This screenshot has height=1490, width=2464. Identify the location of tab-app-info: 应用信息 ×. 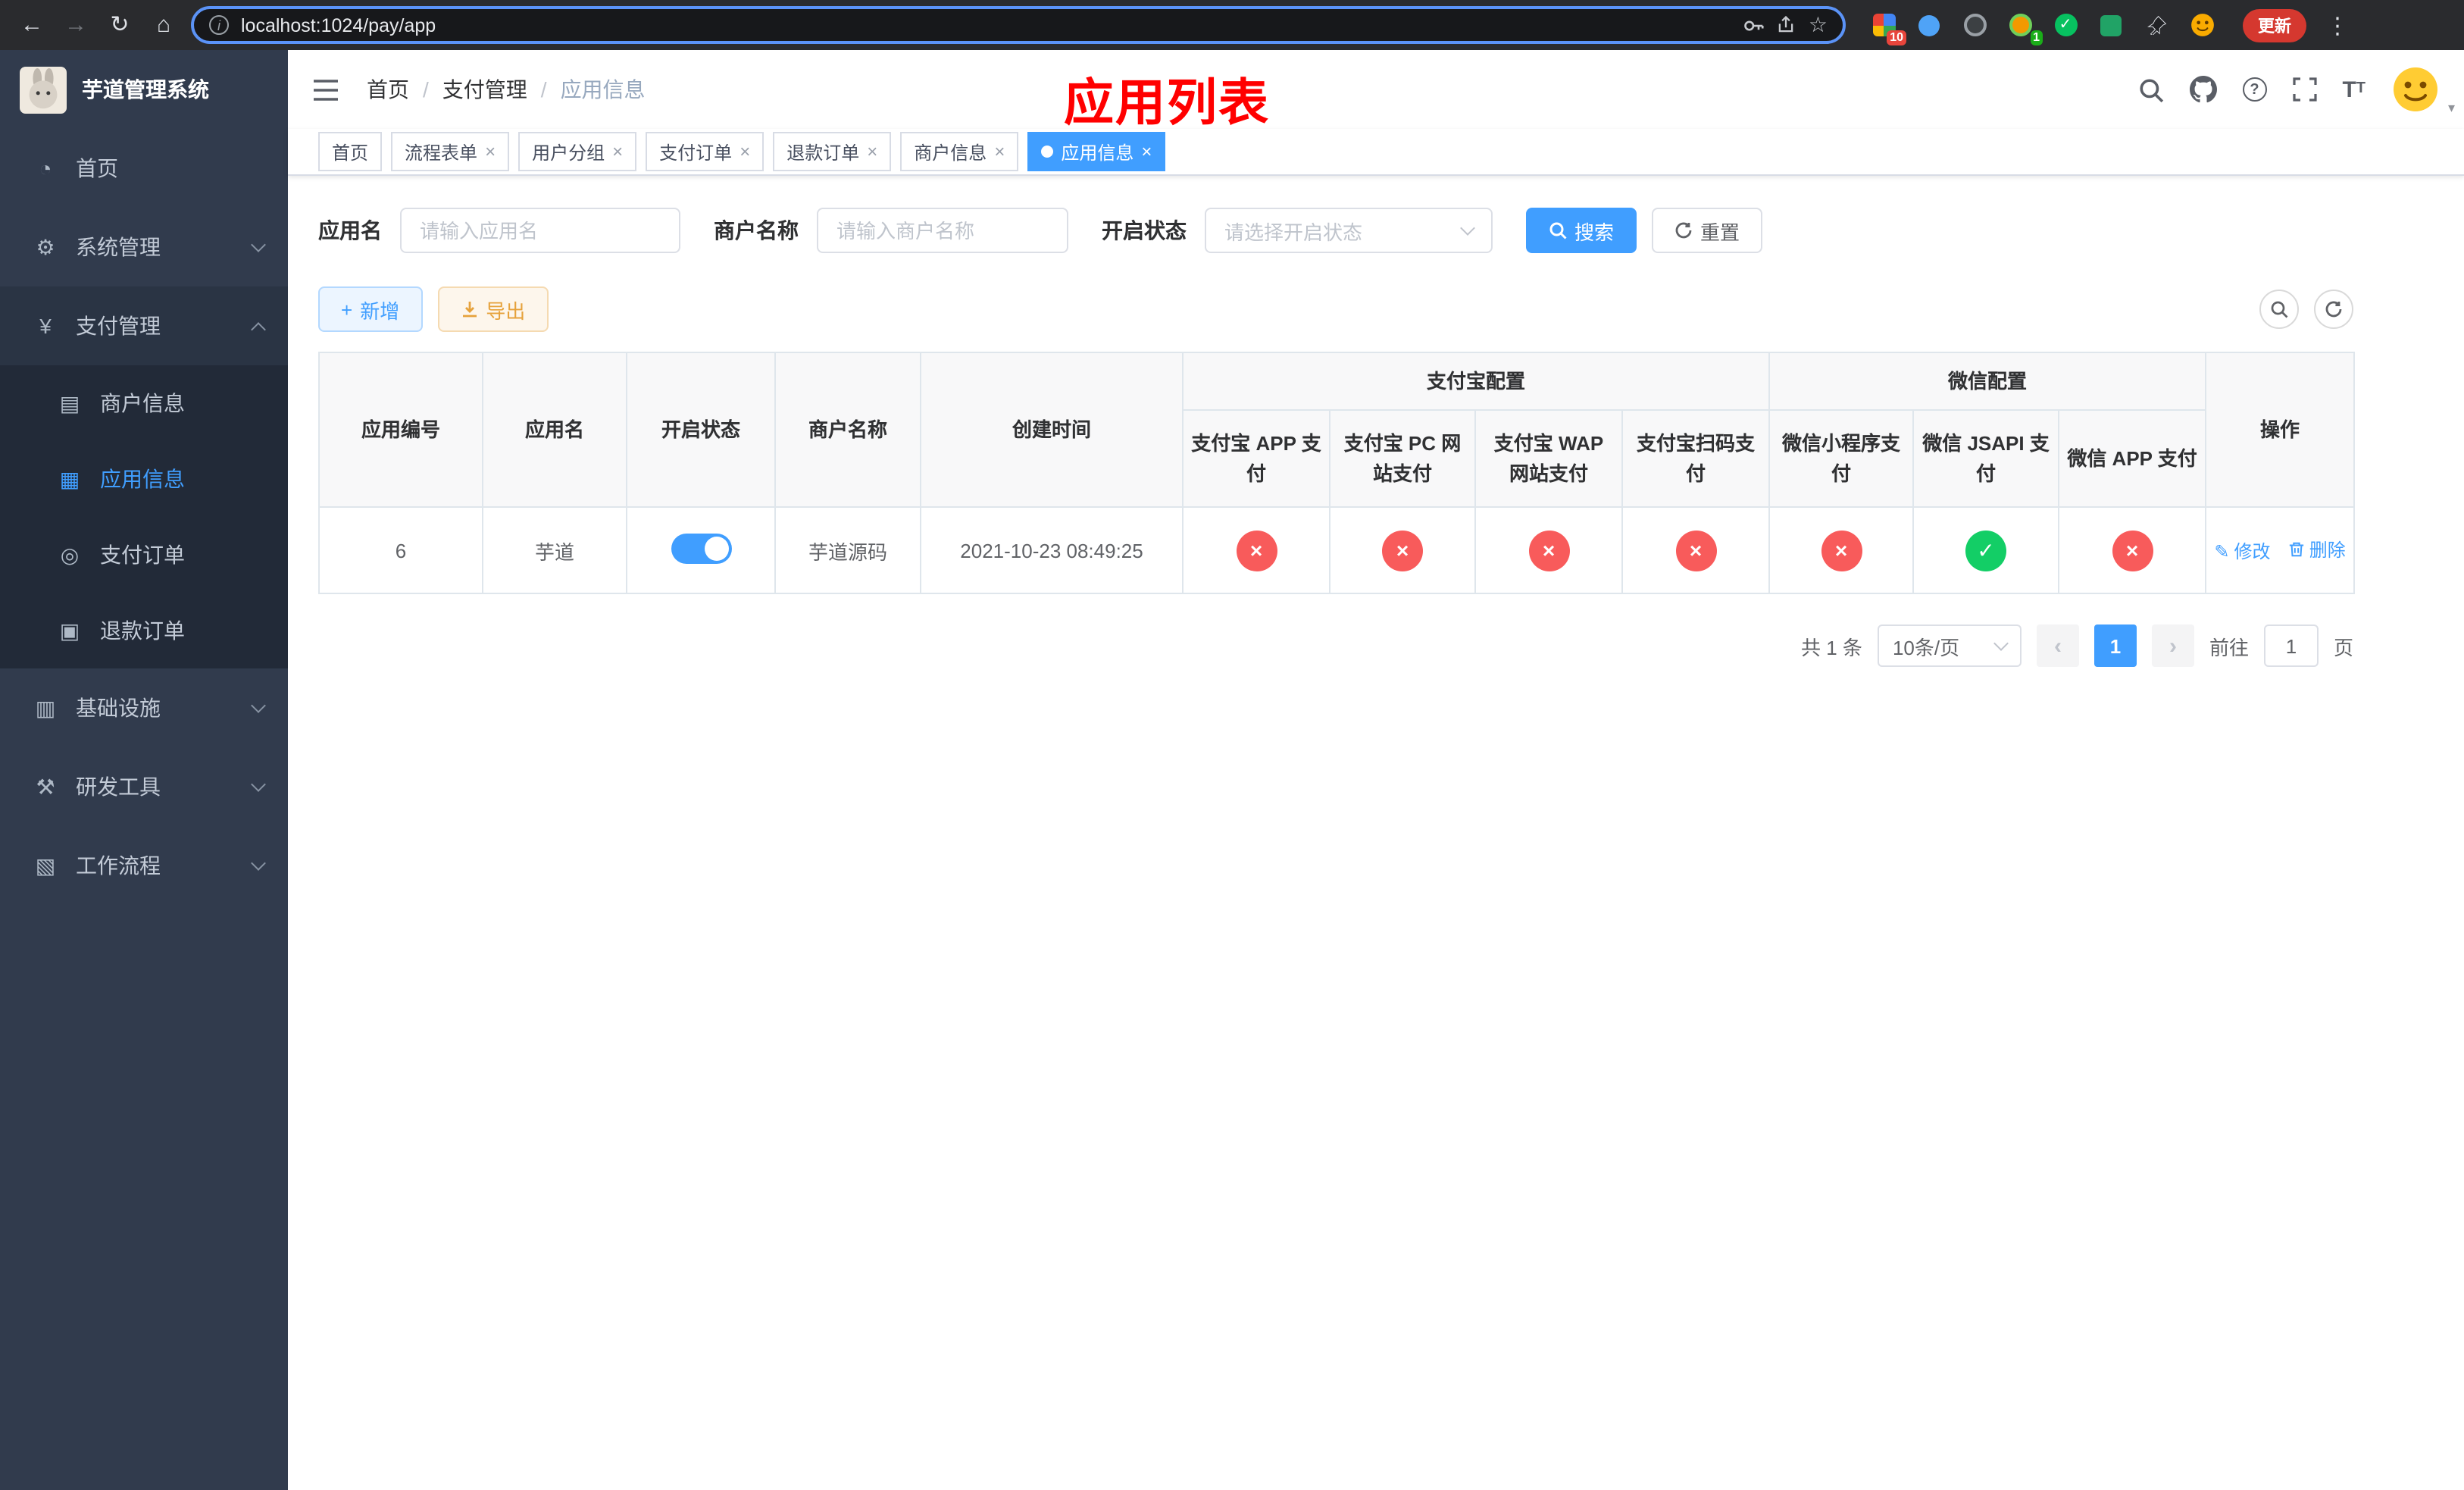
(1096, 151).